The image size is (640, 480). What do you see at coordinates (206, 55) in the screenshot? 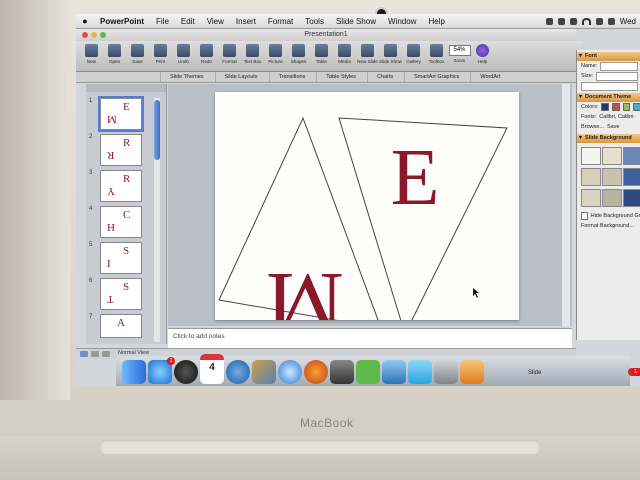
I see `redo-button: Redo` at bounding box center [206, 55].